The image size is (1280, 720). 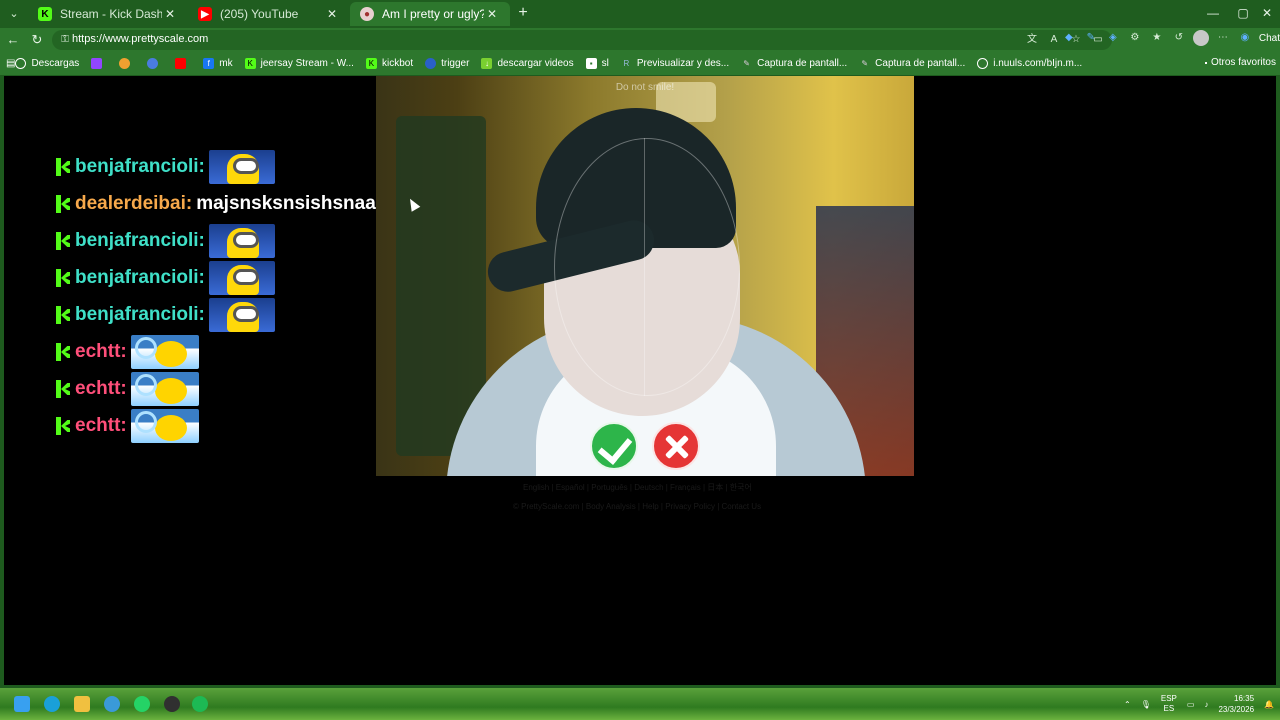 I want to click on extension-icon: ◆, so click(x=1069, y=38).